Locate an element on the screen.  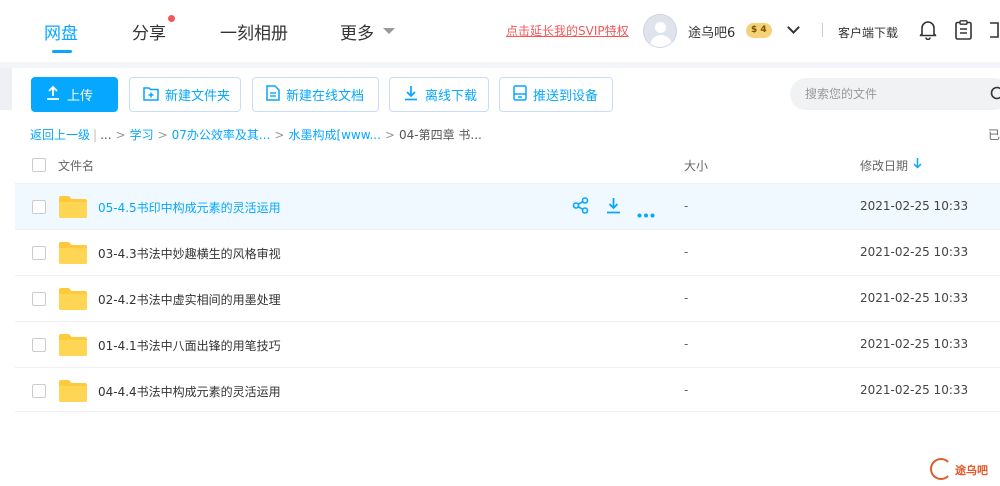
push-to-device-label: 推送到设备 is located at coordinates (566, 95).